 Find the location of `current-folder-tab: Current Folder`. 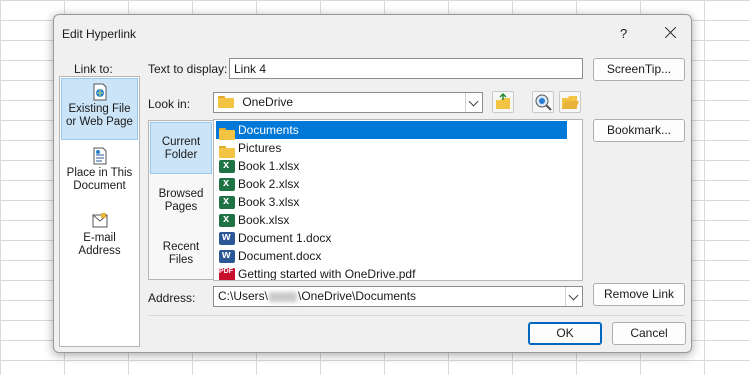

current-folder-tab: Current Folder is located at coordinates (181, 148).